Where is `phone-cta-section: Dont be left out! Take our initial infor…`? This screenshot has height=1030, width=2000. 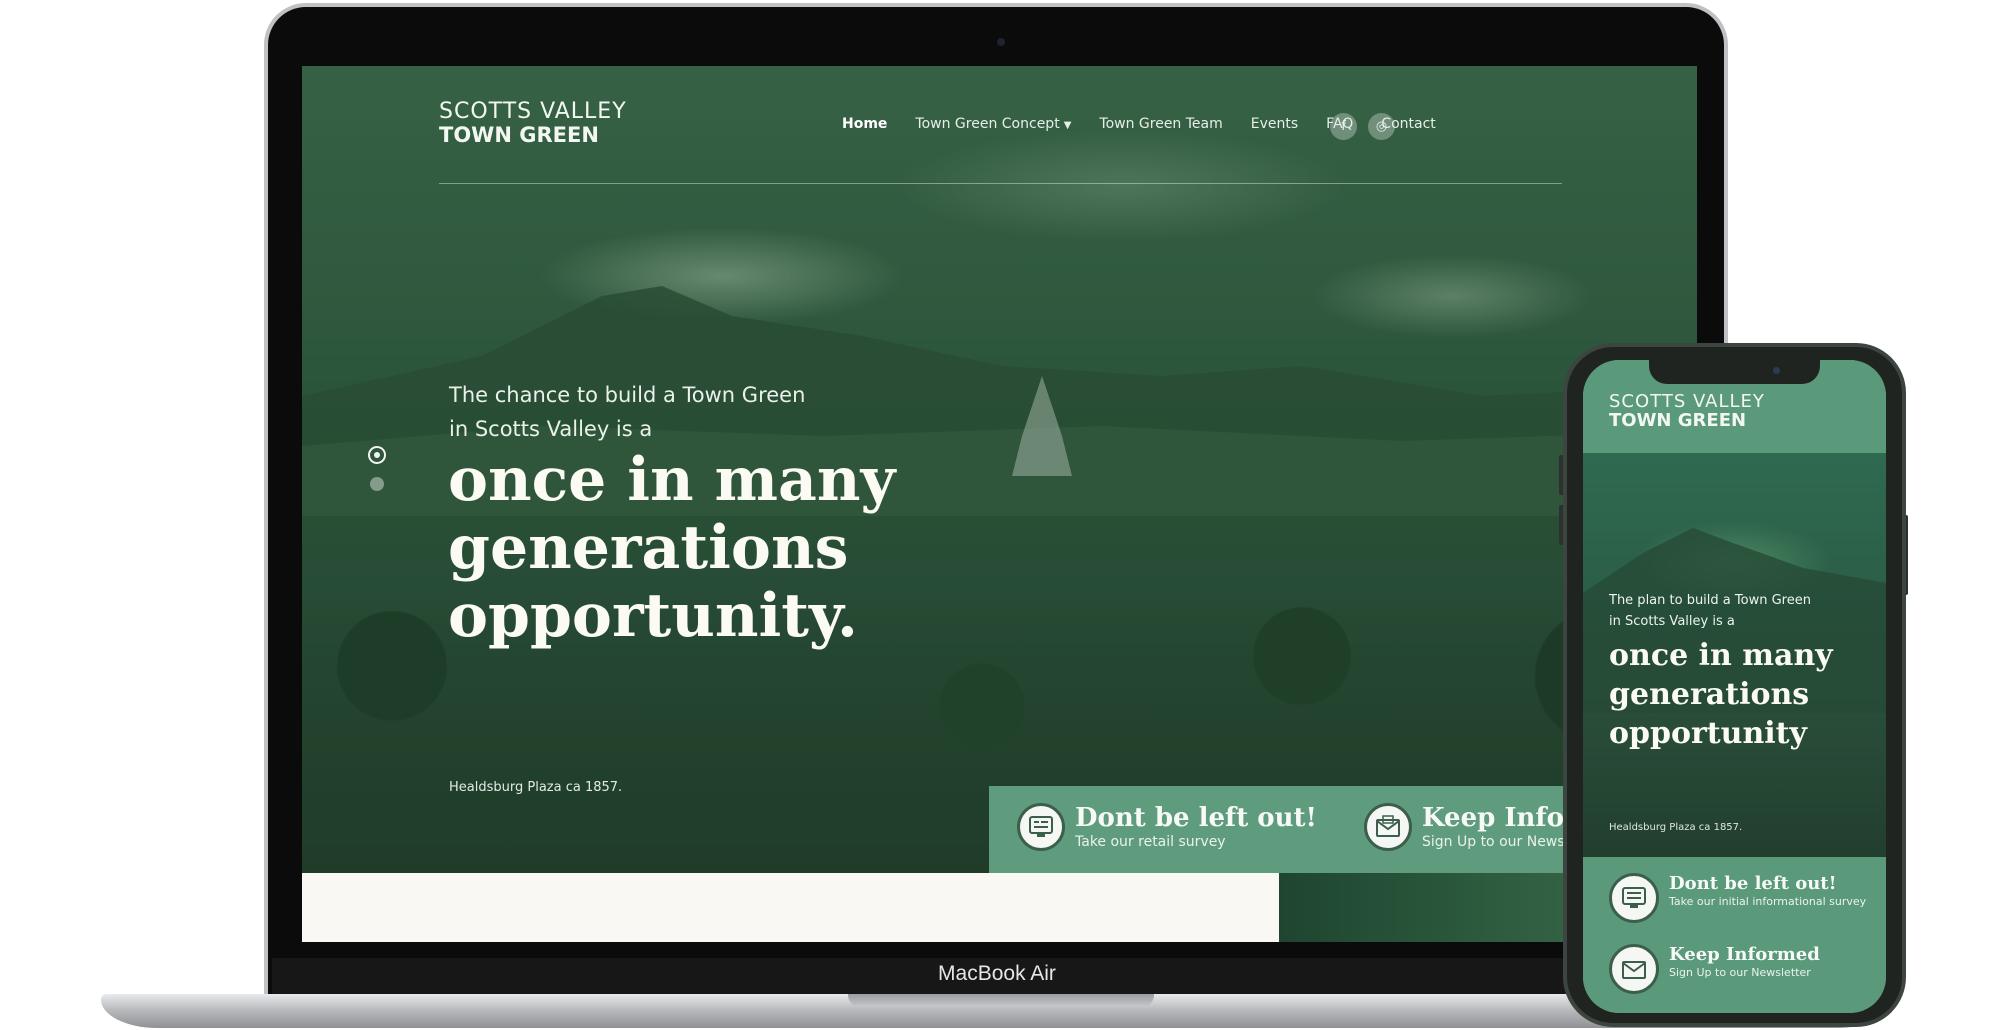
phone-cta-section: Dont be left out! Take our initial infor… is located at coordinates (1734, 935).